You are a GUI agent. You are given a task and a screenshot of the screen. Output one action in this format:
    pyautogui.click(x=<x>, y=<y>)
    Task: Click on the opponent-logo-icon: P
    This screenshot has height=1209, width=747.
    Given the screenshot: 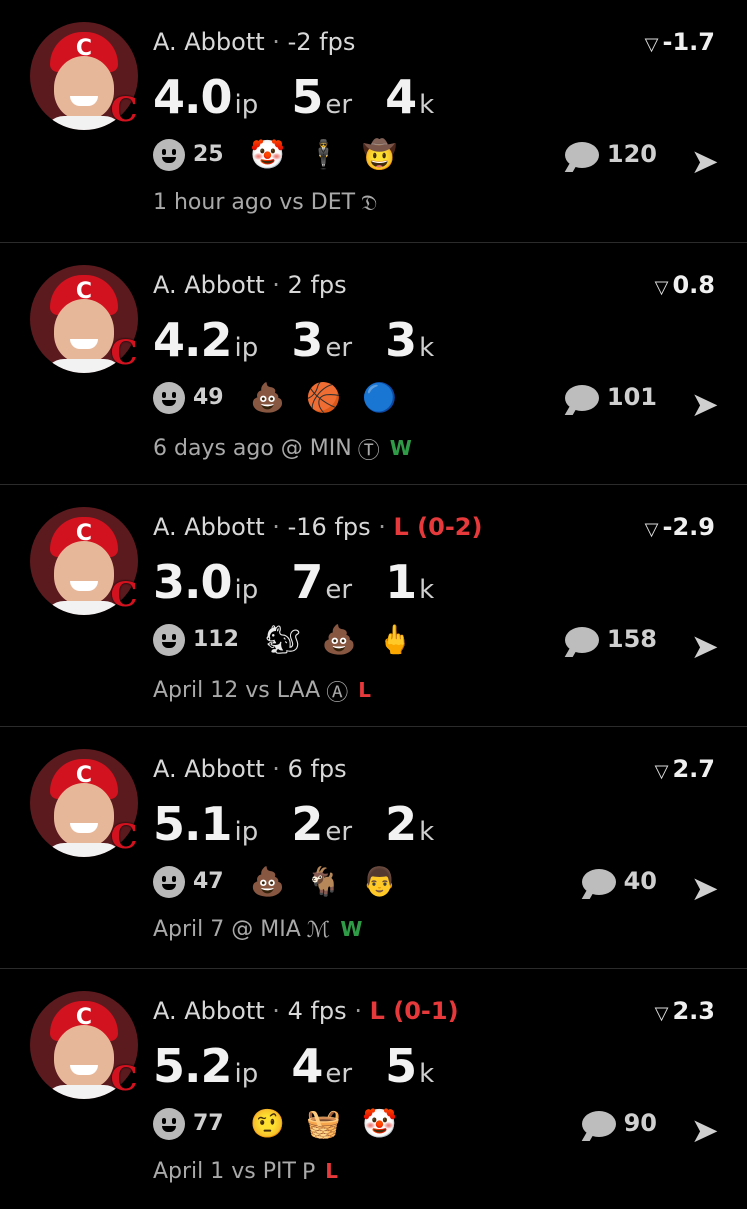 What is the action you would take?
    pyautogui.click(x=308, y=1172)
    